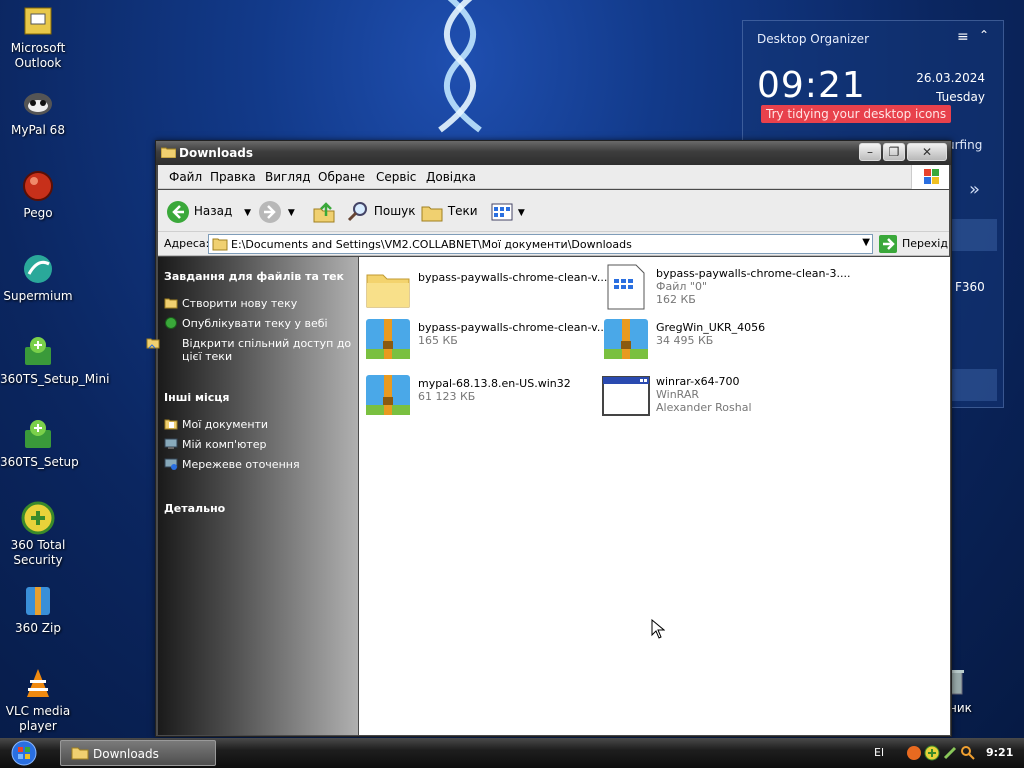  I want to click on place-label: Мережеве оточення, so click(241, 464).